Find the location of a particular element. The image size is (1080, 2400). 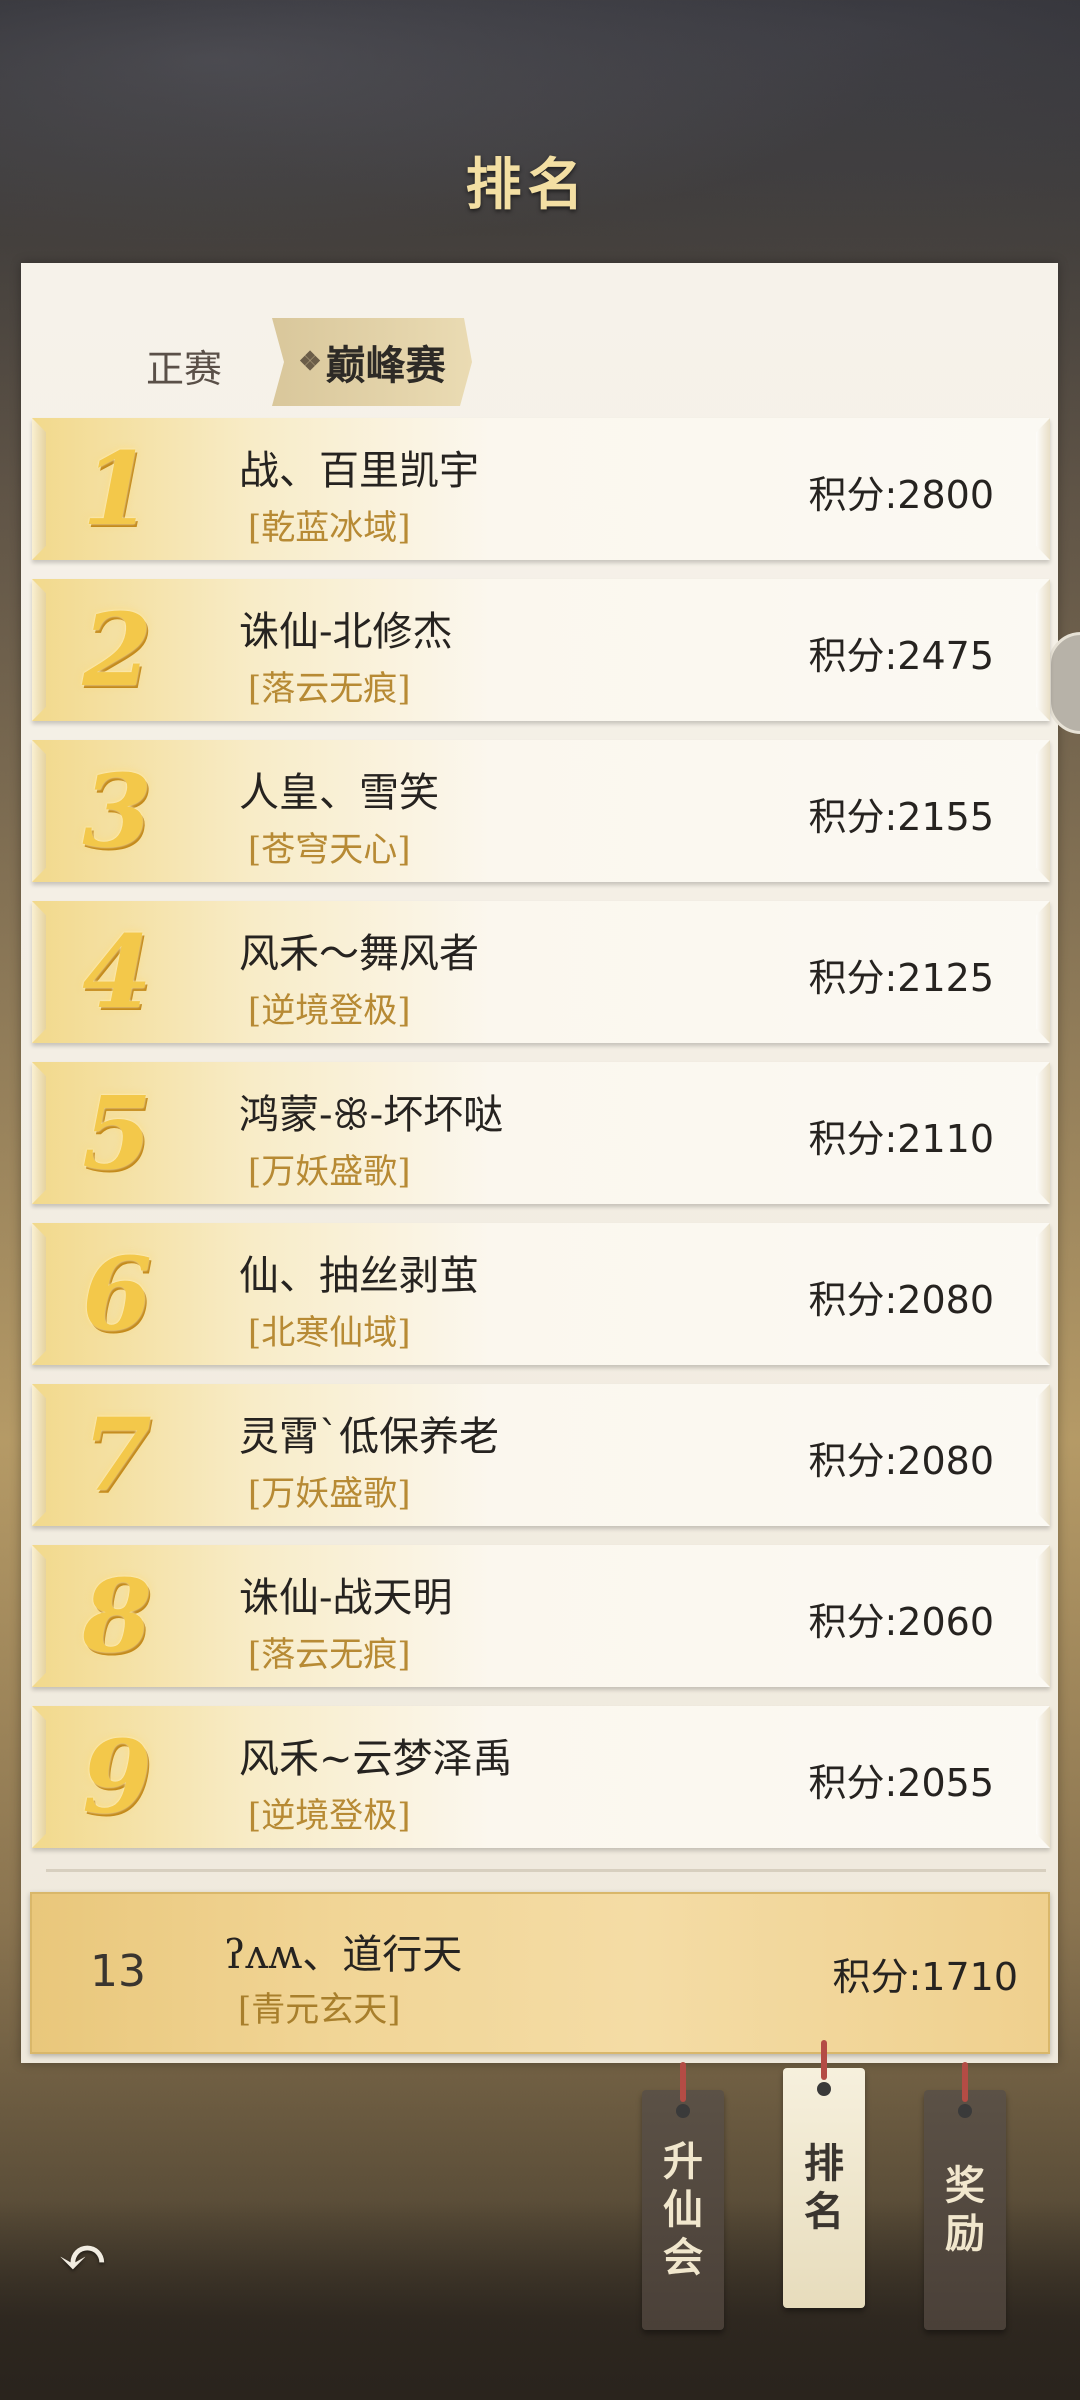

player-name: 诛仙-战天明 is located at coordinates (346, 1598).